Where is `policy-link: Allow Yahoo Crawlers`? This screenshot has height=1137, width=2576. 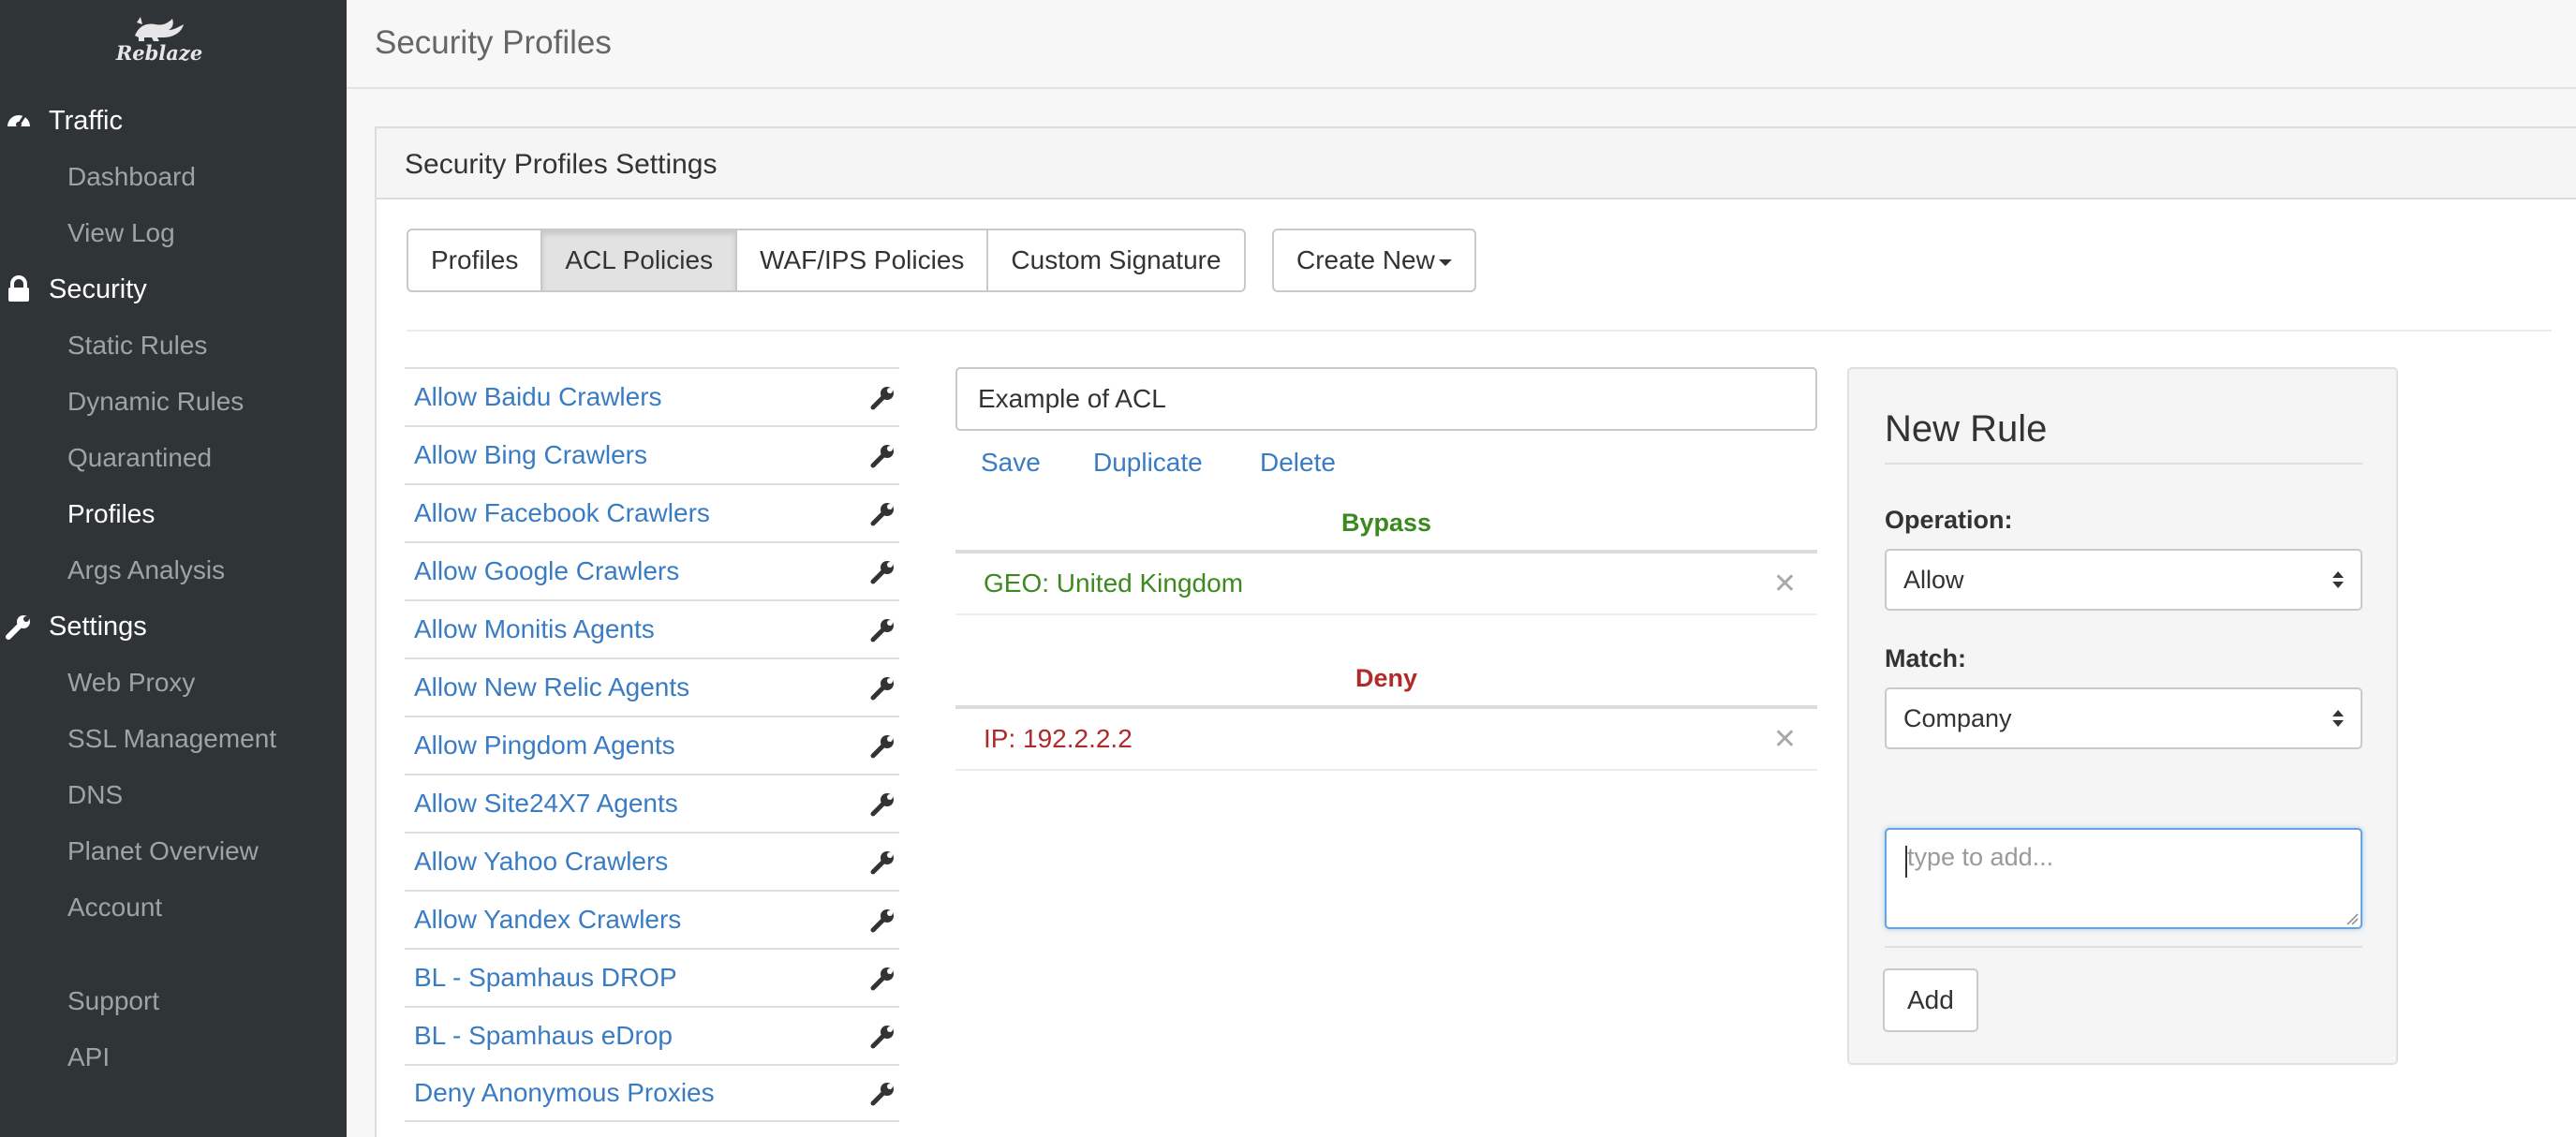 policy-link: Allow Yahoo Crawlers is located at coordinates (541, 862).